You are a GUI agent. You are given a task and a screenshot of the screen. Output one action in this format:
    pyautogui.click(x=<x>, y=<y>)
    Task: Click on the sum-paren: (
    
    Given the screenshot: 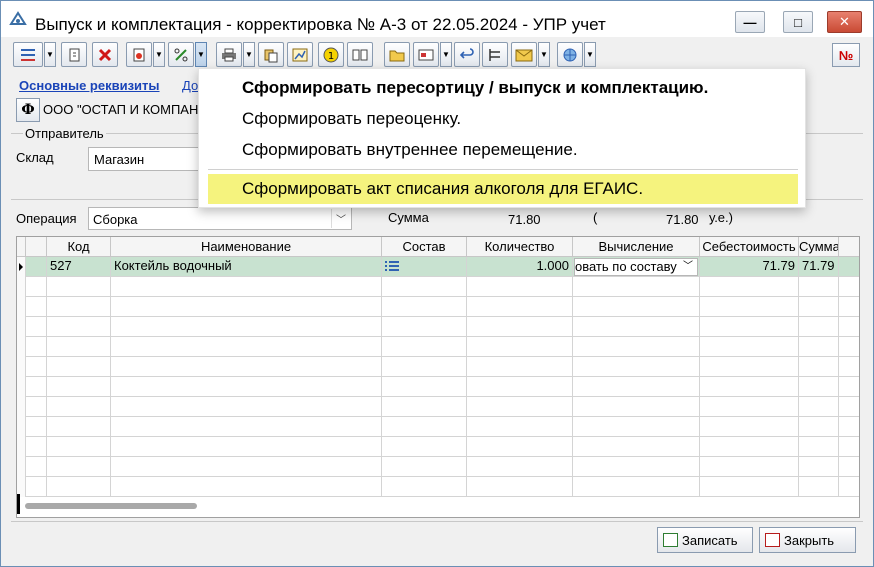 What is the action you would take?
    pyautogui.click(x=595, y=217)
    